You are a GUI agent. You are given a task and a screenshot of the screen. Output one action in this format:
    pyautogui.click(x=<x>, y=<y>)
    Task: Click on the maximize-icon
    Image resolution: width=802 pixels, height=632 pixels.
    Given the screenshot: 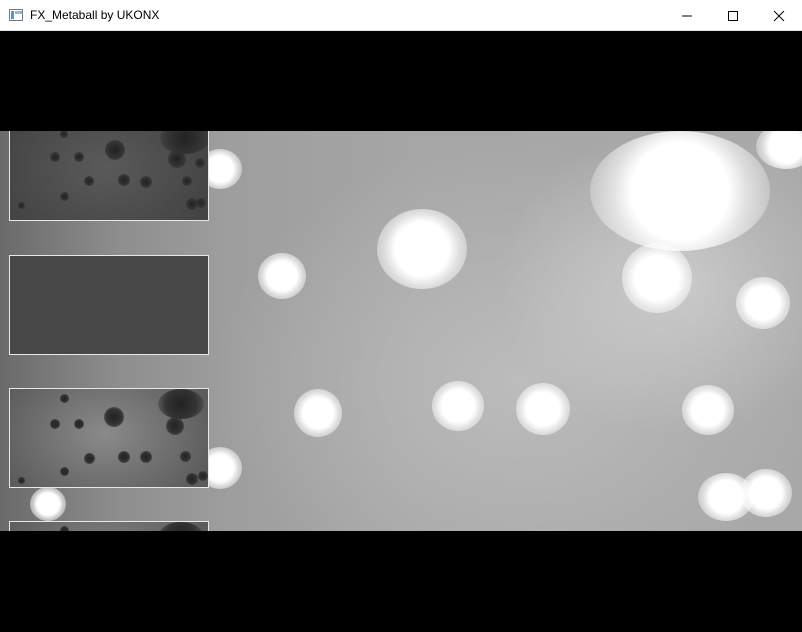 What is the action you would take?
    pyautogui.click(x=733, y=16)
    